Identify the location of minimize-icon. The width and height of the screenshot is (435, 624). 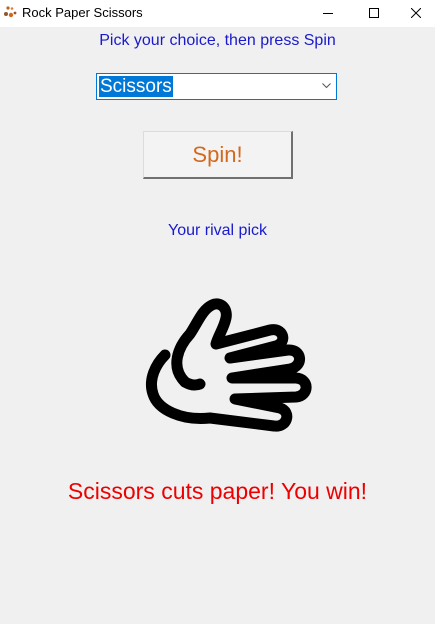
(328, 13).